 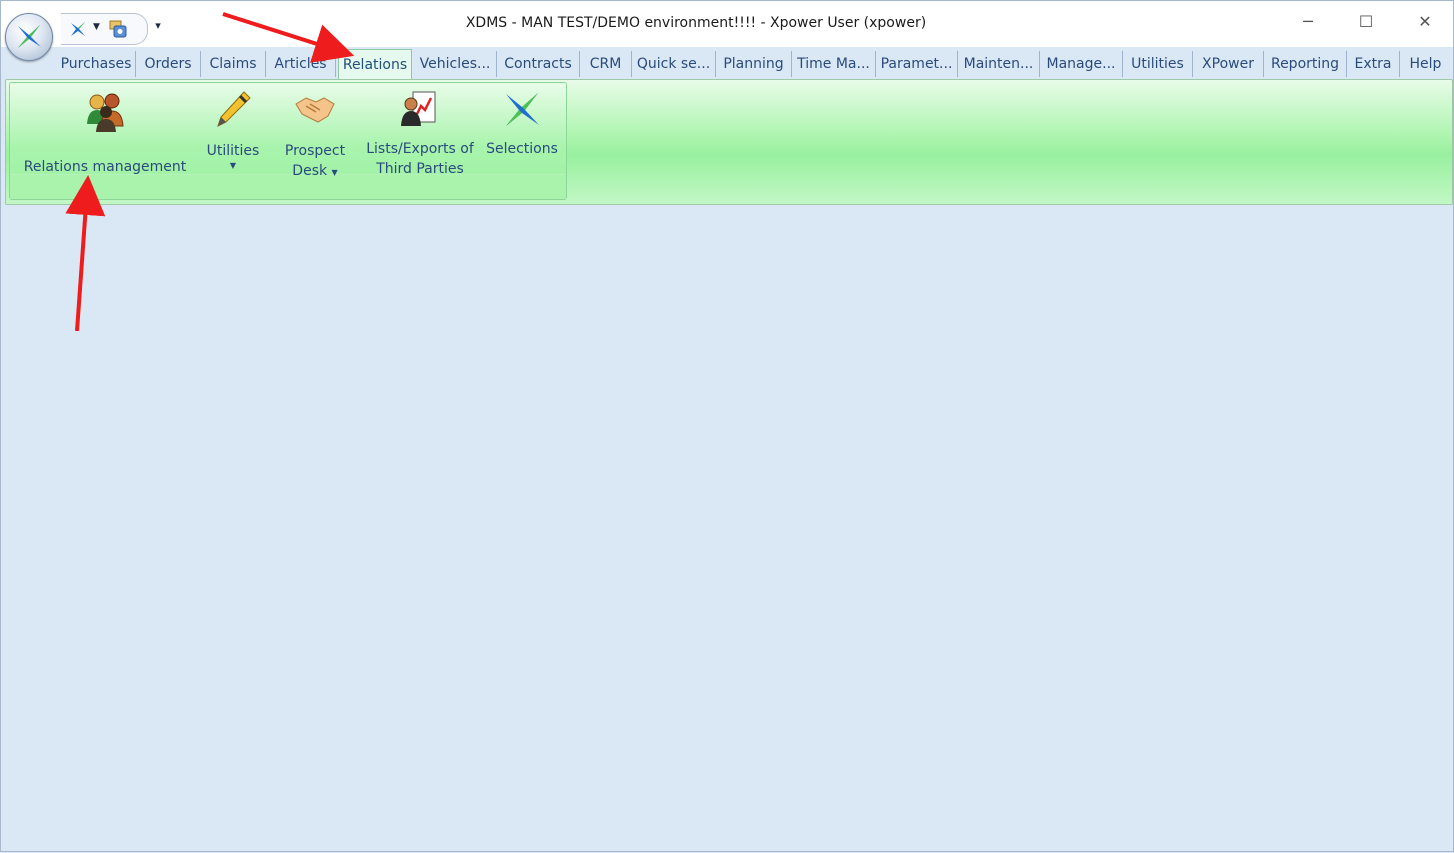 What do you see at coordinates (1228, 64) in the screenshot?
I see `tab-xpower: XPower` at bounding box center [1228, 64].